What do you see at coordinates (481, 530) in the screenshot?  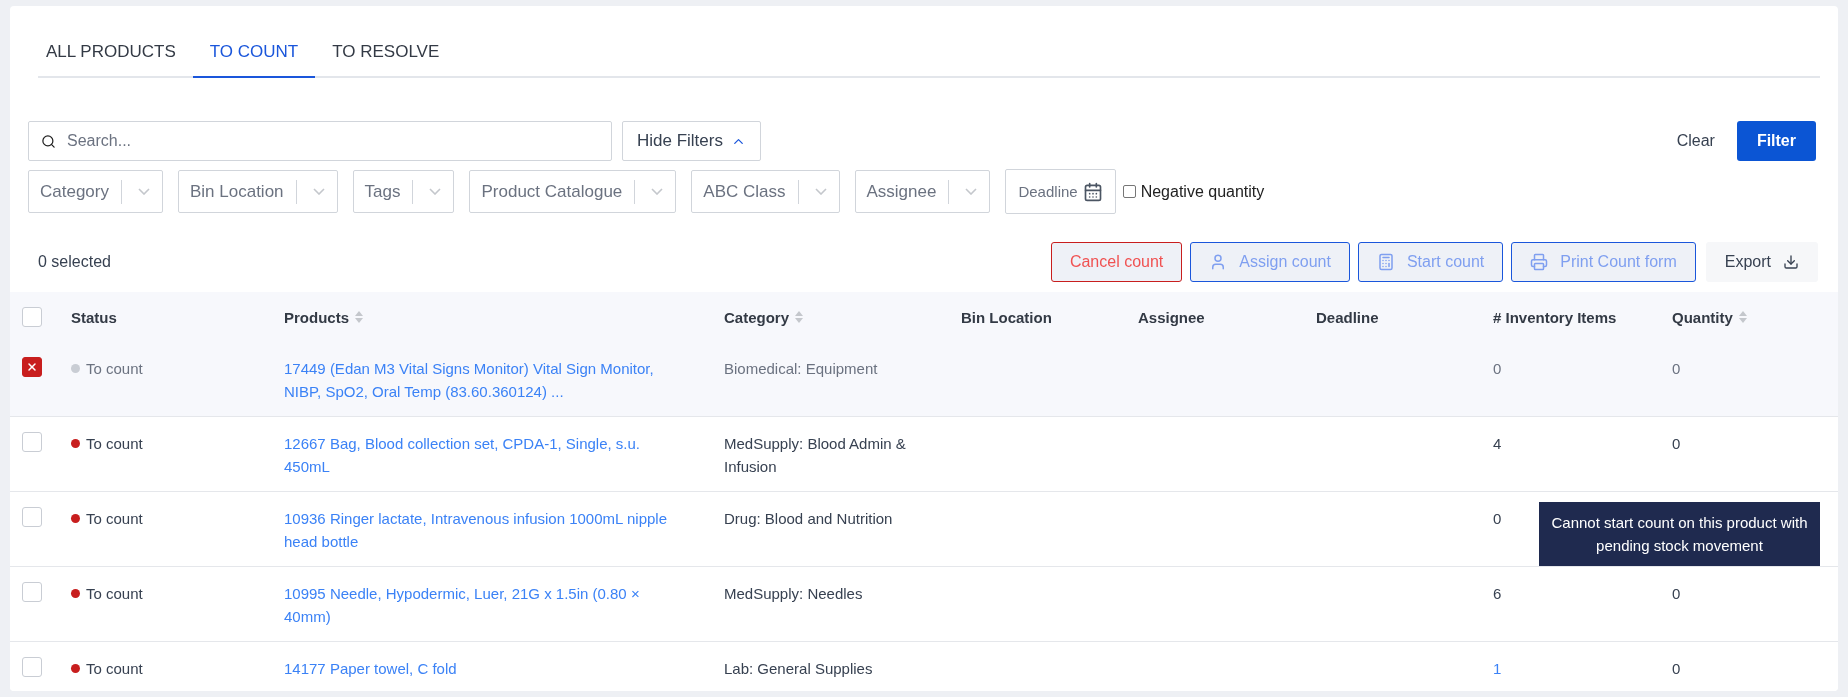 I see `product-link: 10936 Ringer lactate, Intravenous infusion 1000mL nipple head bottle` at bounding box center [481, 530].